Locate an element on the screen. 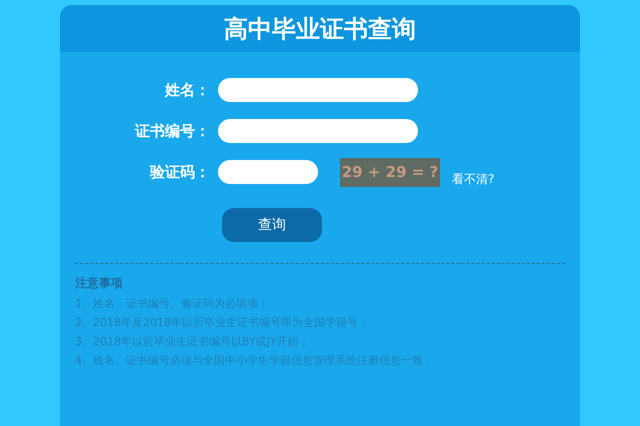 The width and height of the screenshot is (640, 426). field-label: 证书编号： is located at coordinates (172, 131).